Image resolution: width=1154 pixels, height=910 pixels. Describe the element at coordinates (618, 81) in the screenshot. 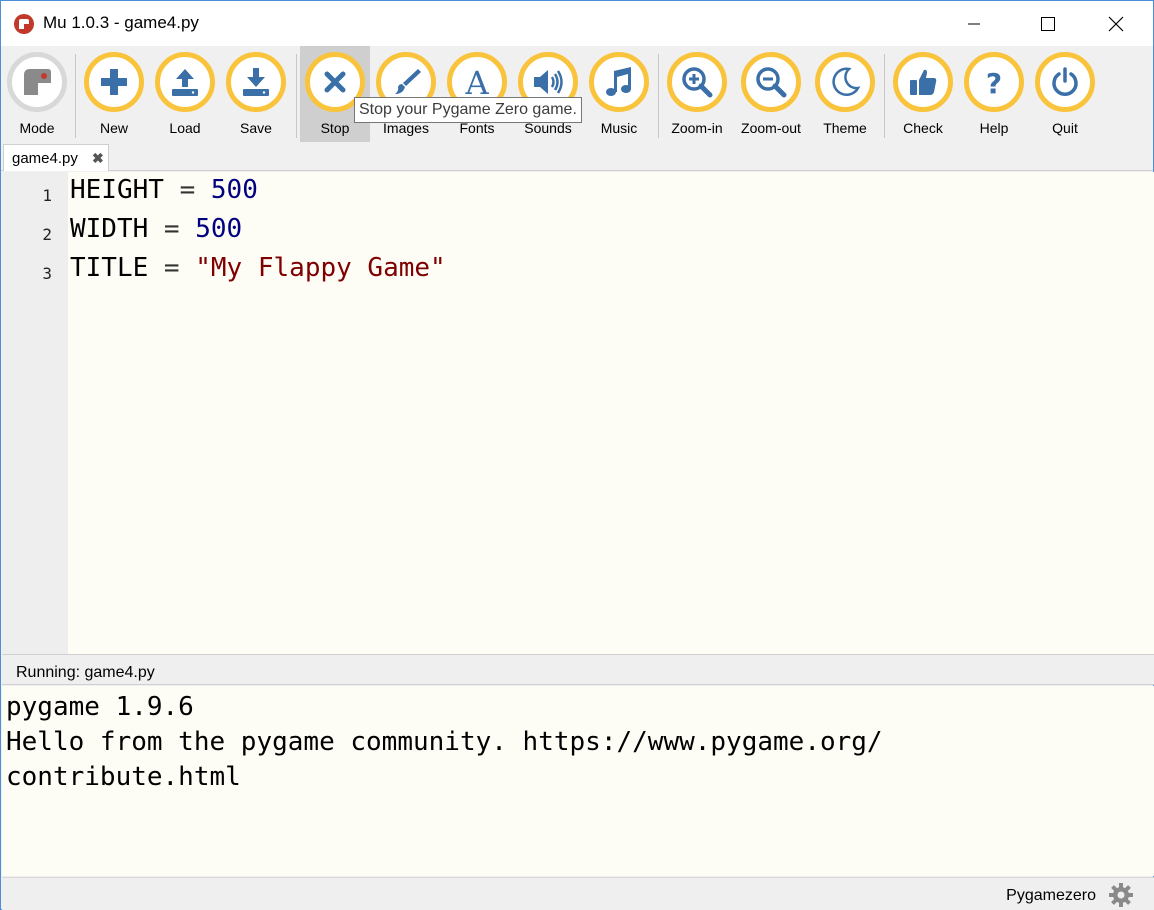

I see `music-note-icon` at that location.